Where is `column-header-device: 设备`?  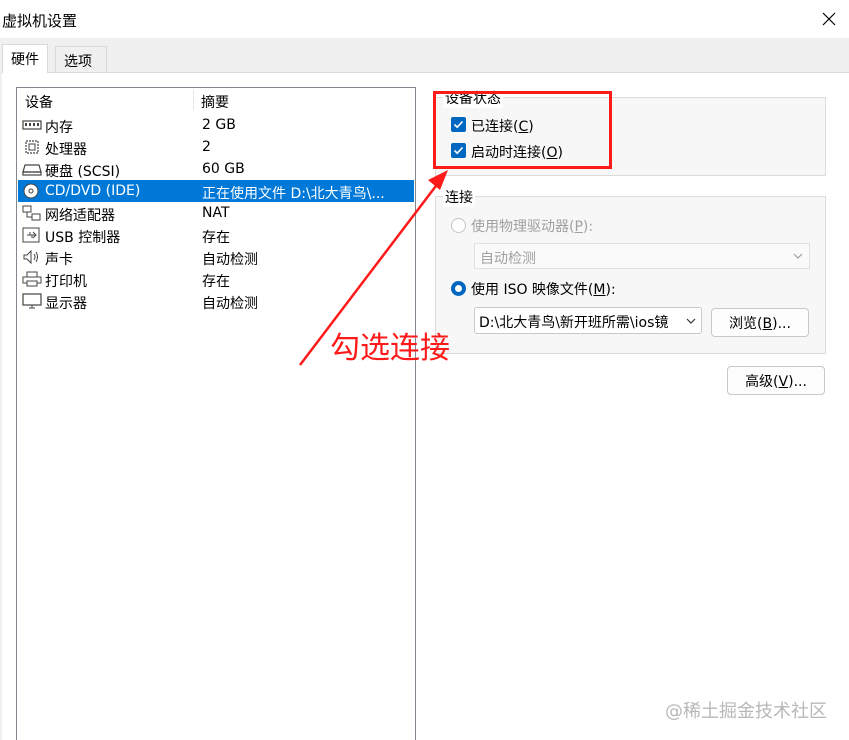 column-header-device: 设备 is located at coordinates (39, 102).